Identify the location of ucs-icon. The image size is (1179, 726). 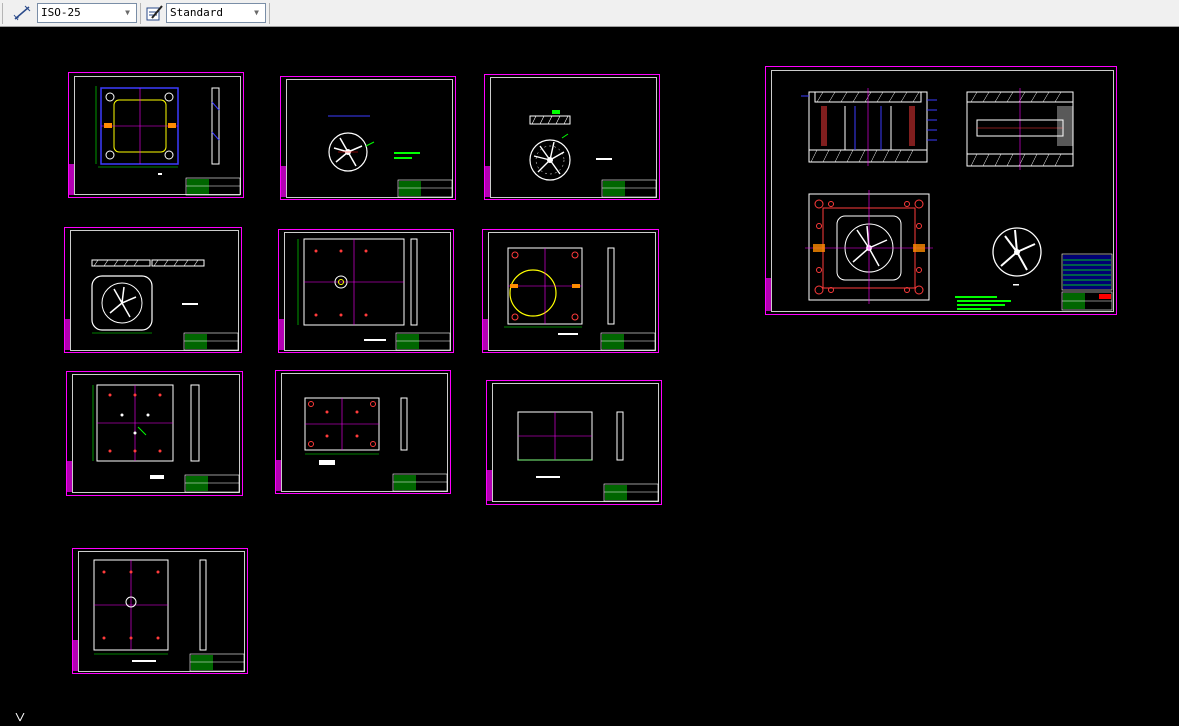
(20, 714).